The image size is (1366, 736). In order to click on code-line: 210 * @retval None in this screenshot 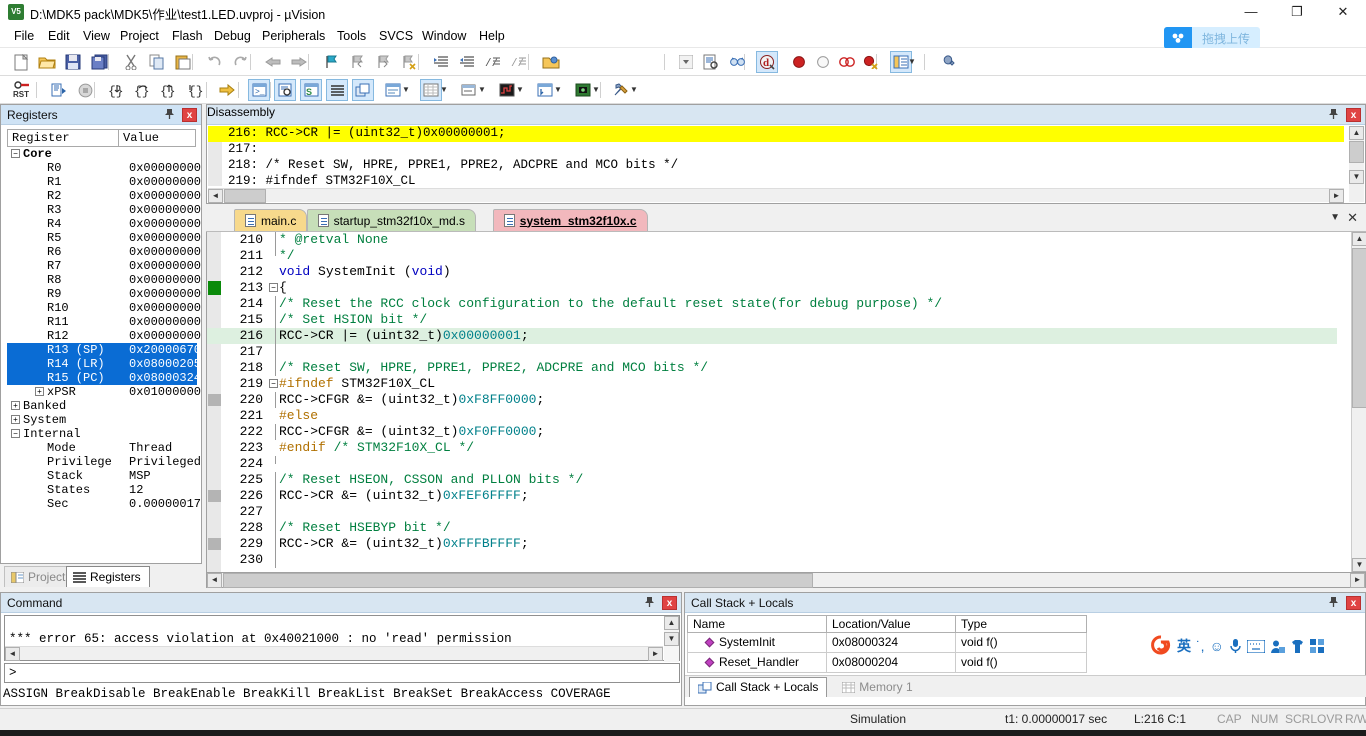, I will do `click(772, 240)`.